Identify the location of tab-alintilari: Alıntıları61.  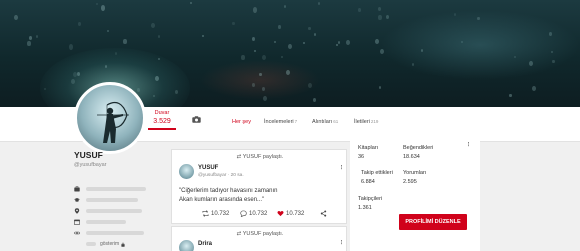
(325, 122).